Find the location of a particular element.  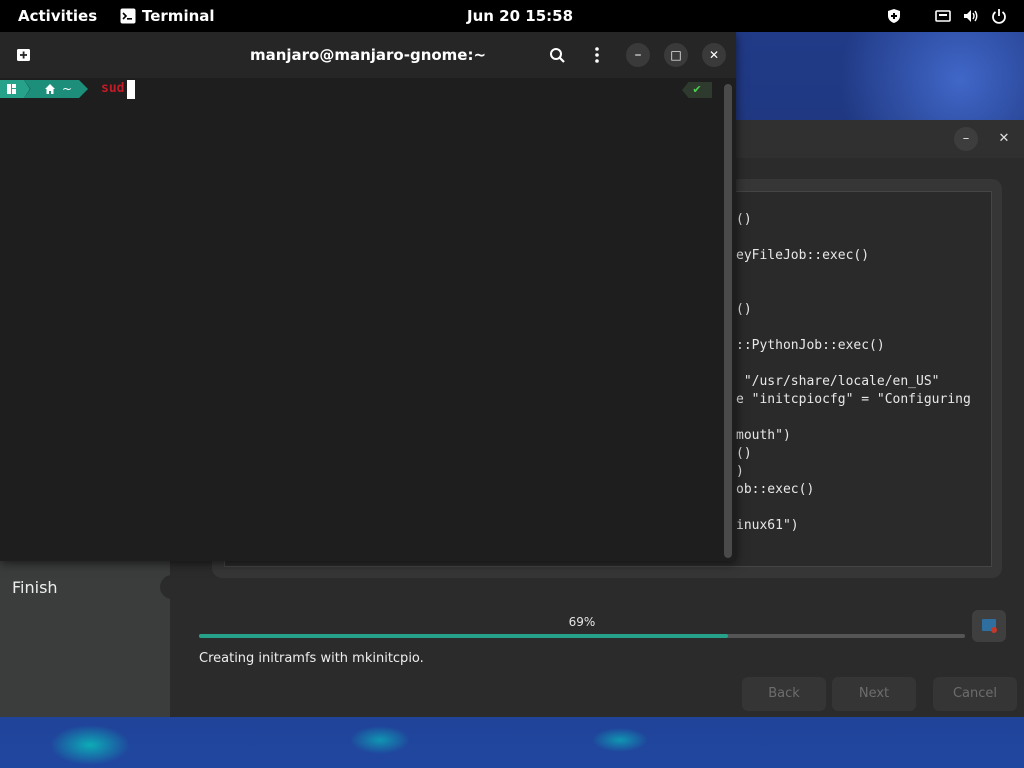

home-icon is located at coordinates (50, 89).